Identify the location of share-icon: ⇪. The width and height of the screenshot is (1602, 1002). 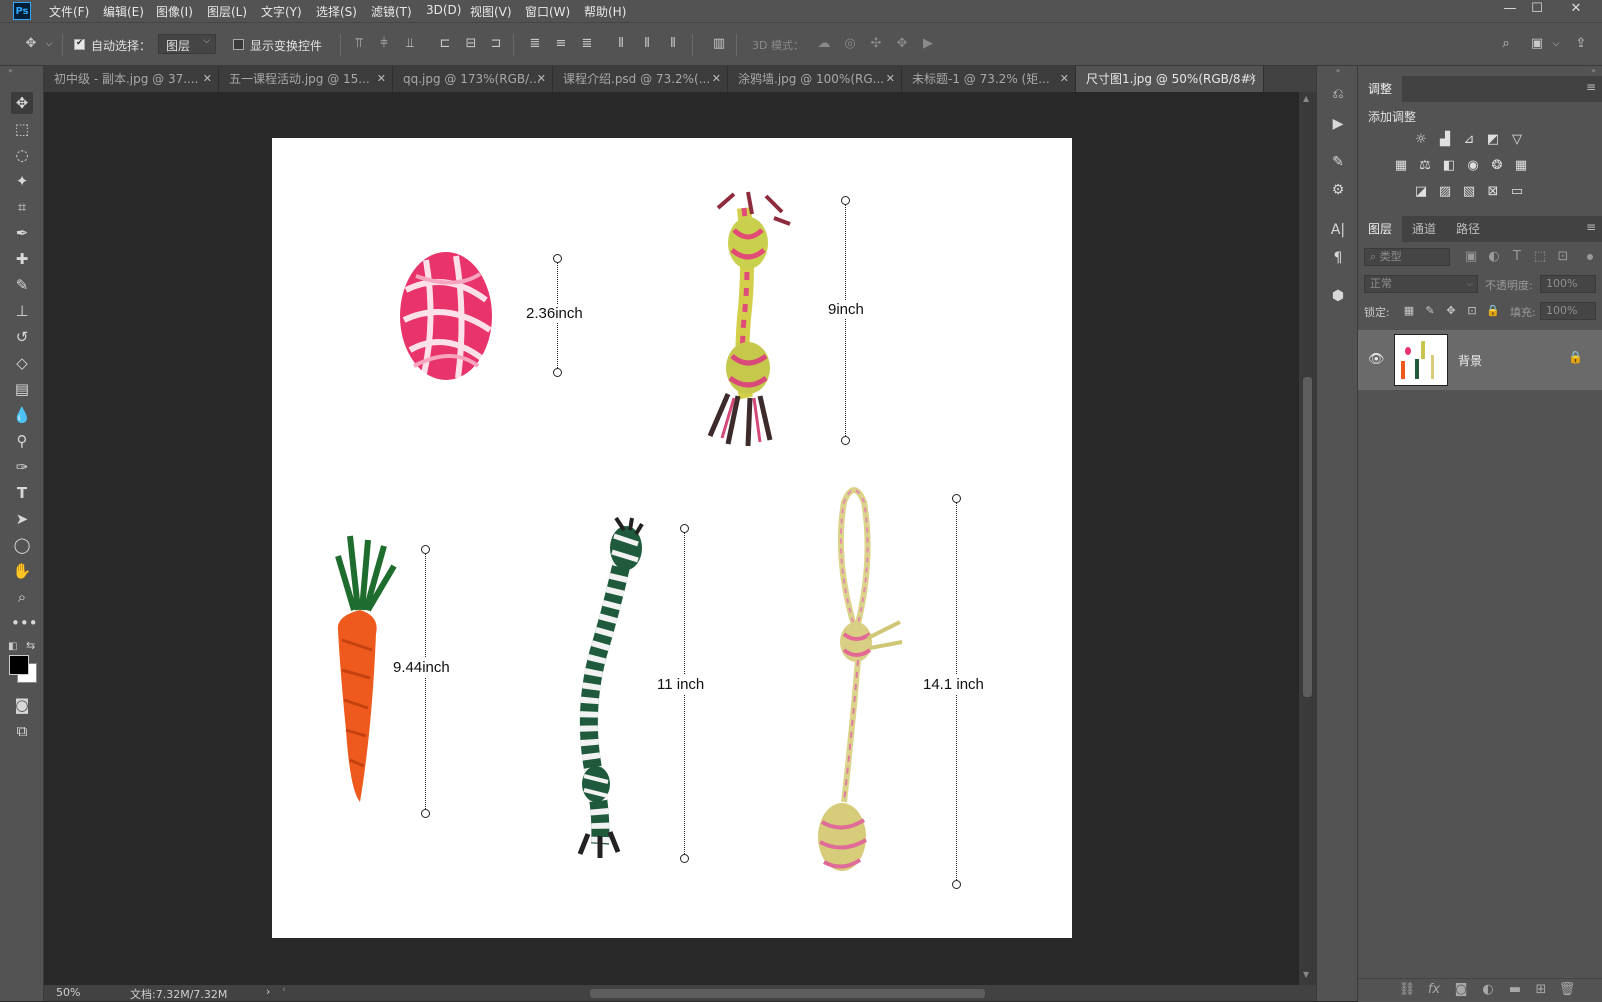
(1581, 44).